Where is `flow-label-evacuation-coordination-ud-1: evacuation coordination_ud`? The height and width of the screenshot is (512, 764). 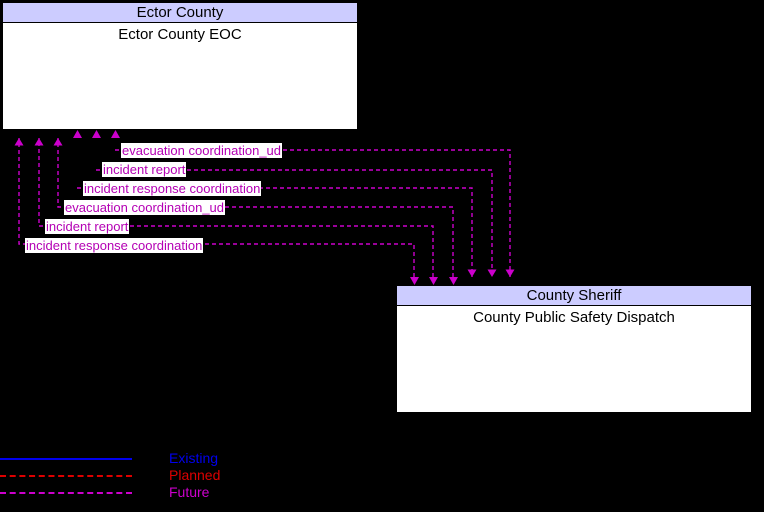
flow-label-evacuation-coordination-ud-1: evacuation coordination_ud is located at coordinates (202, 150).